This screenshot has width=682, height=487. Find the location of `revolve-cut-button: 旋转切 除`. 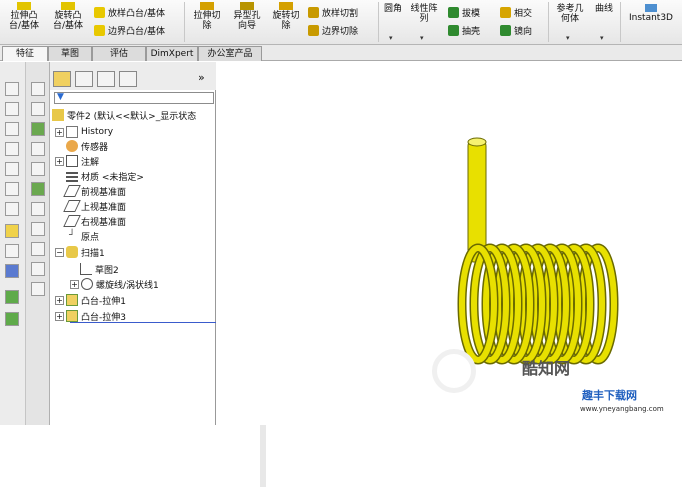

revolve-cut-button: 旋转切 除 is located at coordinates (286, 16).